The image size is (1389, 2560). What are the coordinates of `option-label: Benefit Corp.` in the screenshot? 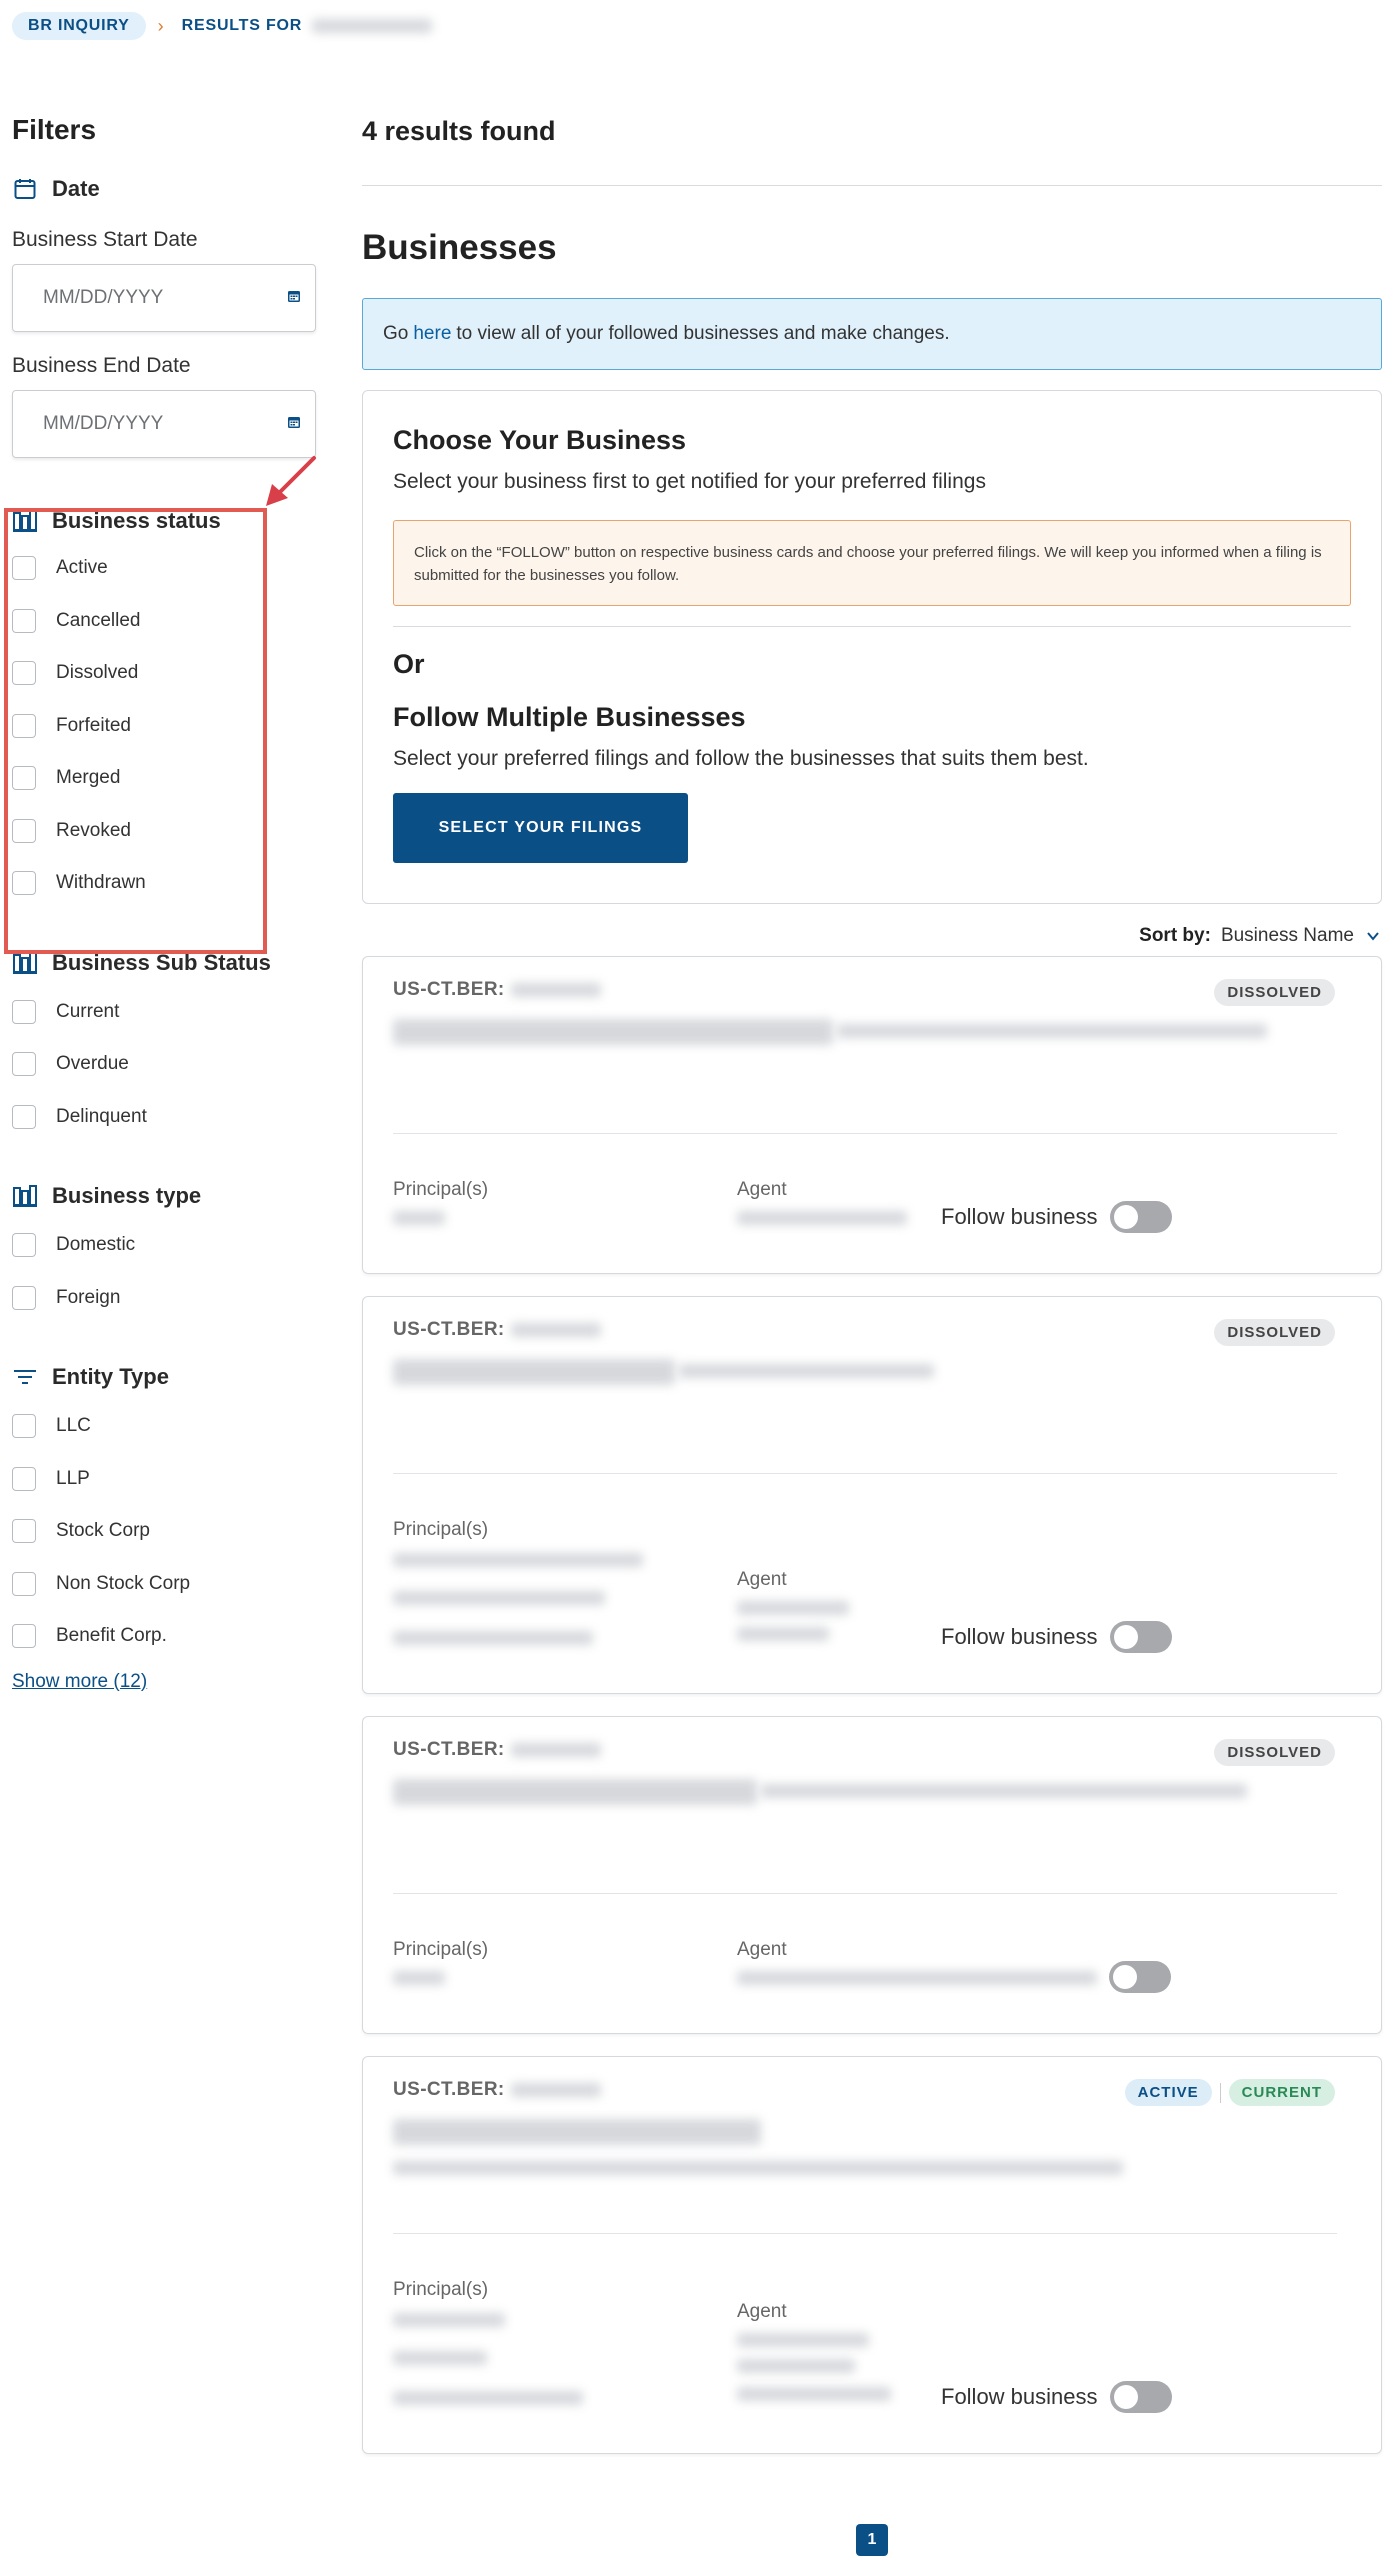 It's located at (111, 1636).